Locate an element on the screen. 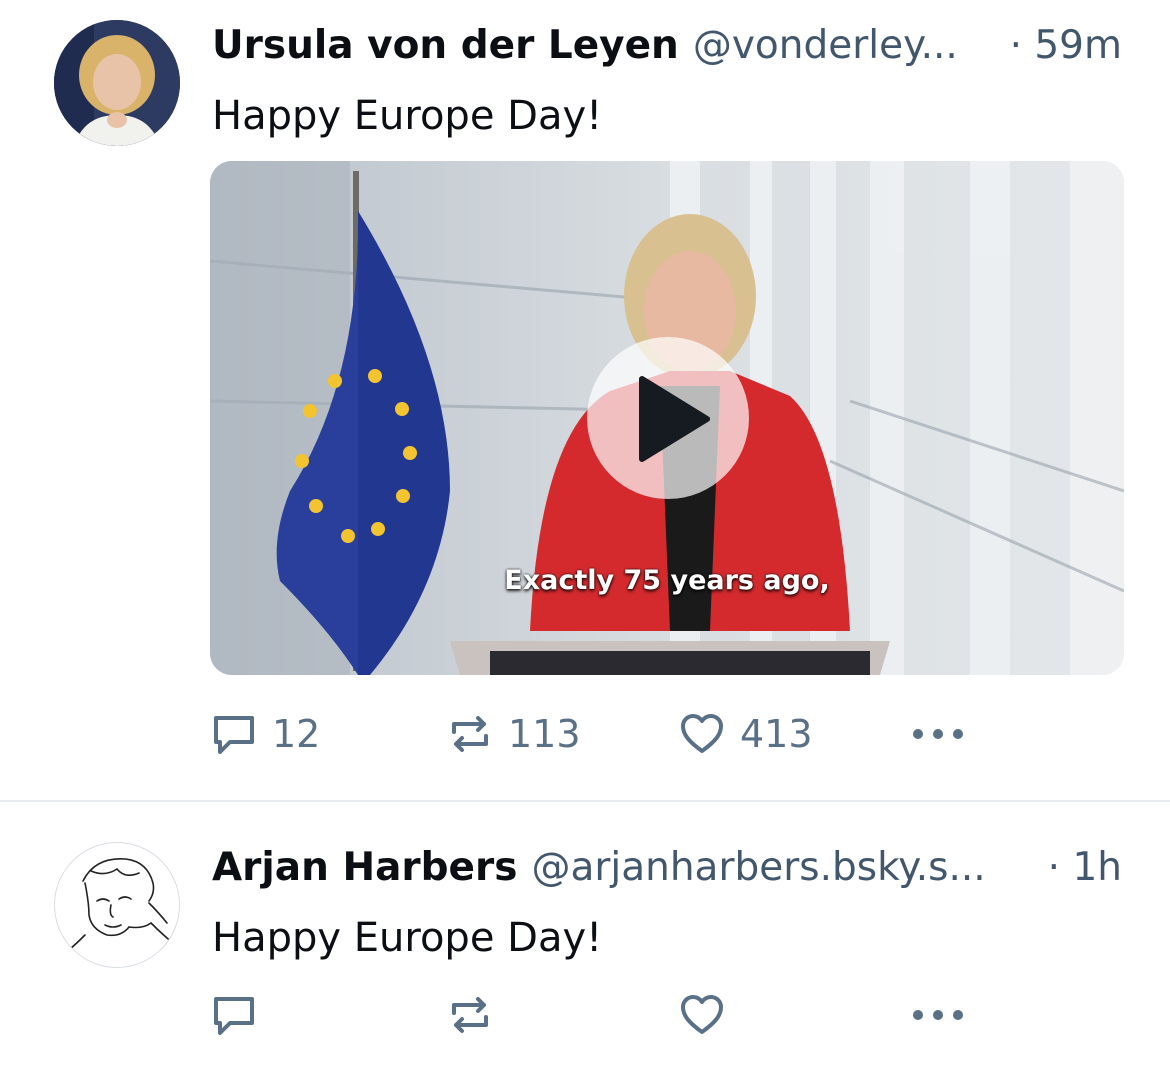  reply-button is located at coordinates (234, 1015).